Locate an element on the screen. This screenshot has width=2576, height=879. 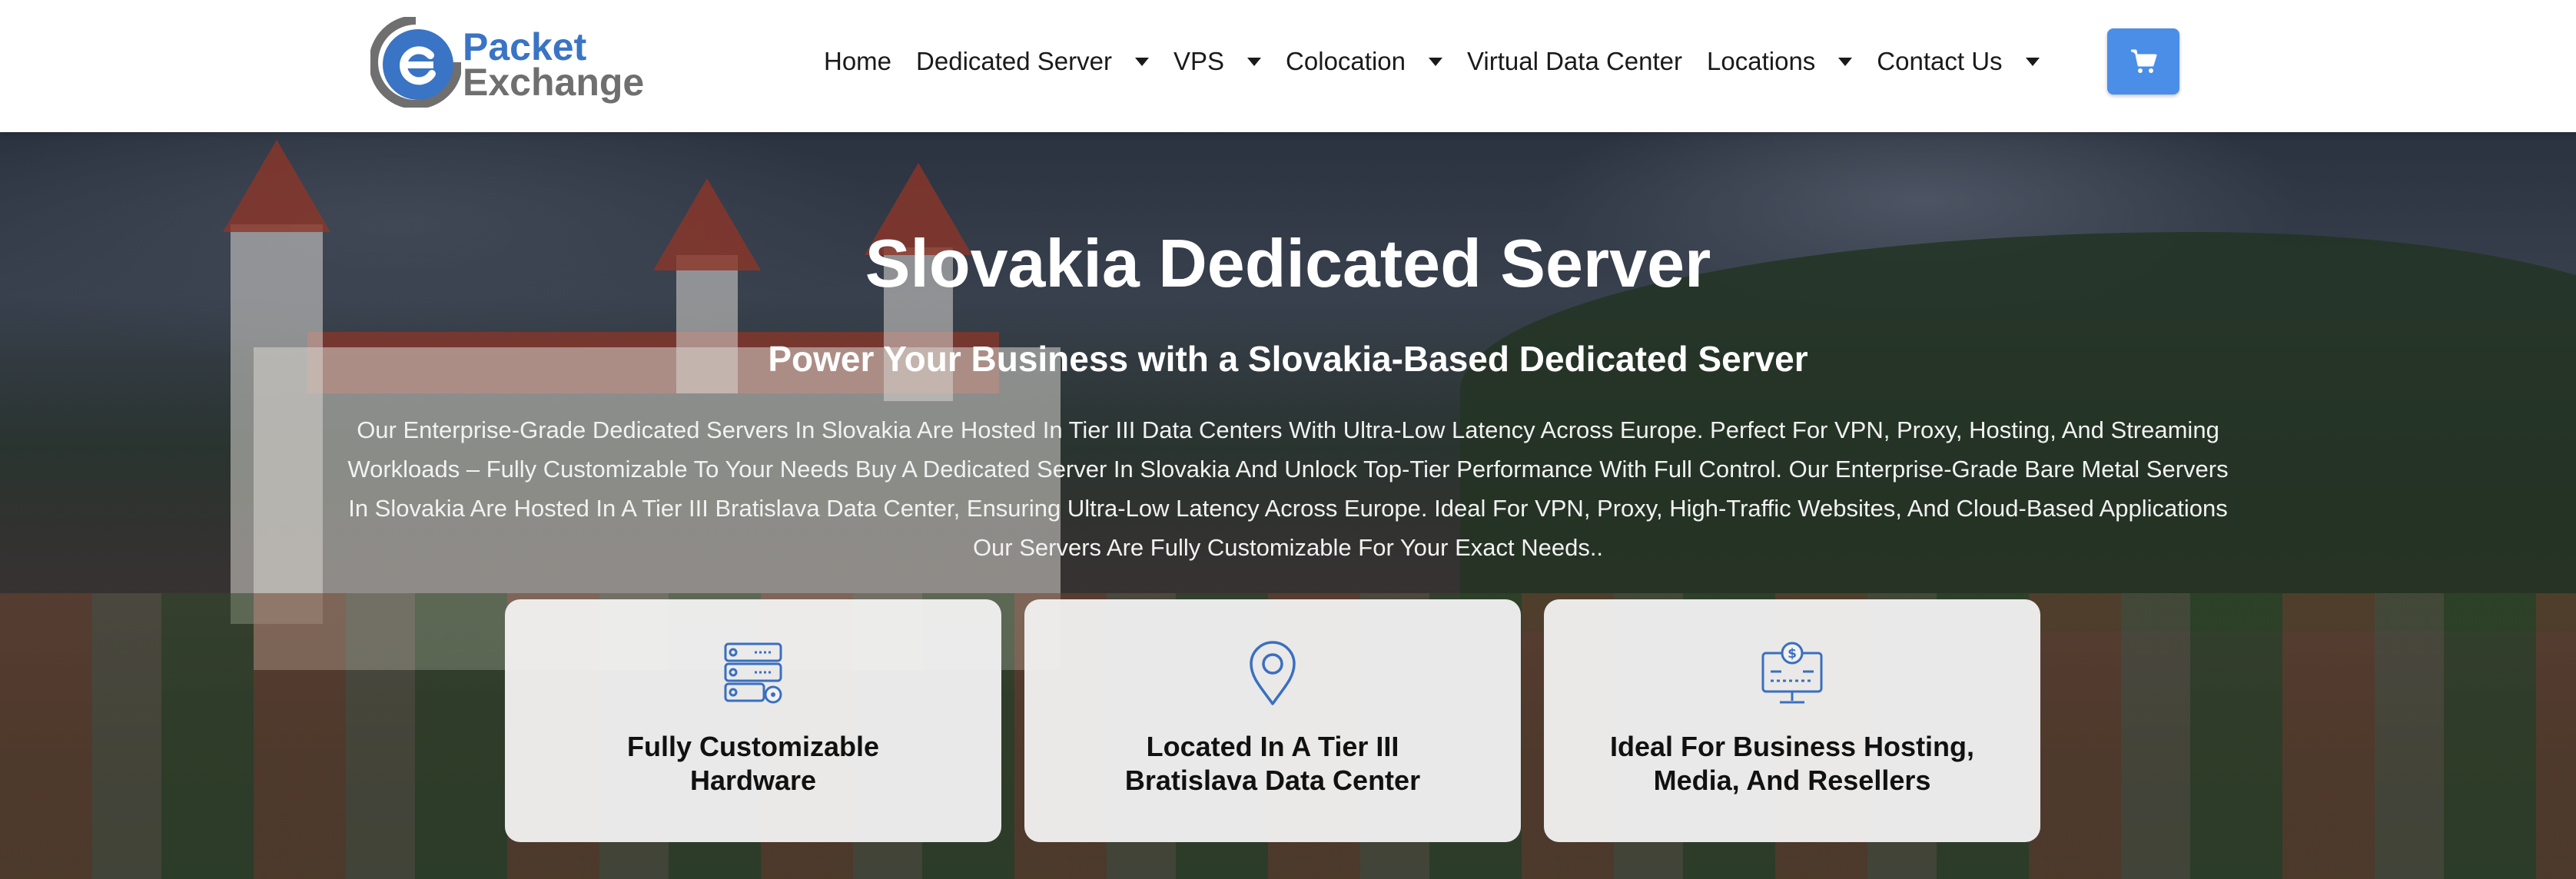
feature-label-customizable-line1: Fully Customizable is located at coordinates (753, 746).